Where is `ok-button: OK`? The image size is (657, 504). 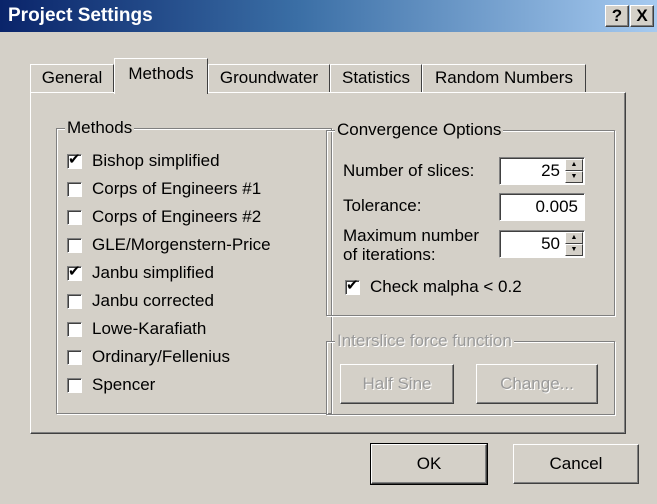
ok-button: OK is located at coordinates (429, 464).